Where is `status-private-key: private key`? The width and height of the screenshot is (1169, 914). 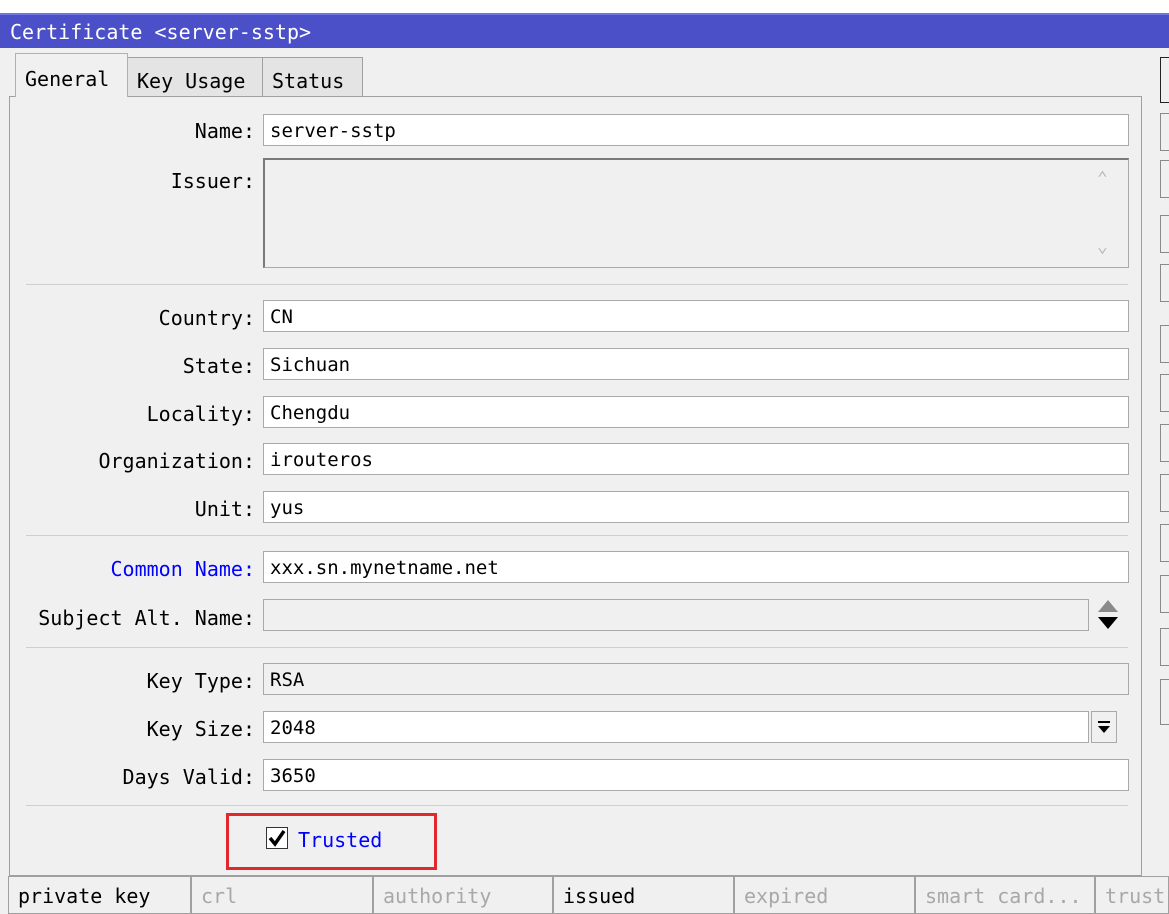 status-private-key: private key is located at coordinates (99, 895).